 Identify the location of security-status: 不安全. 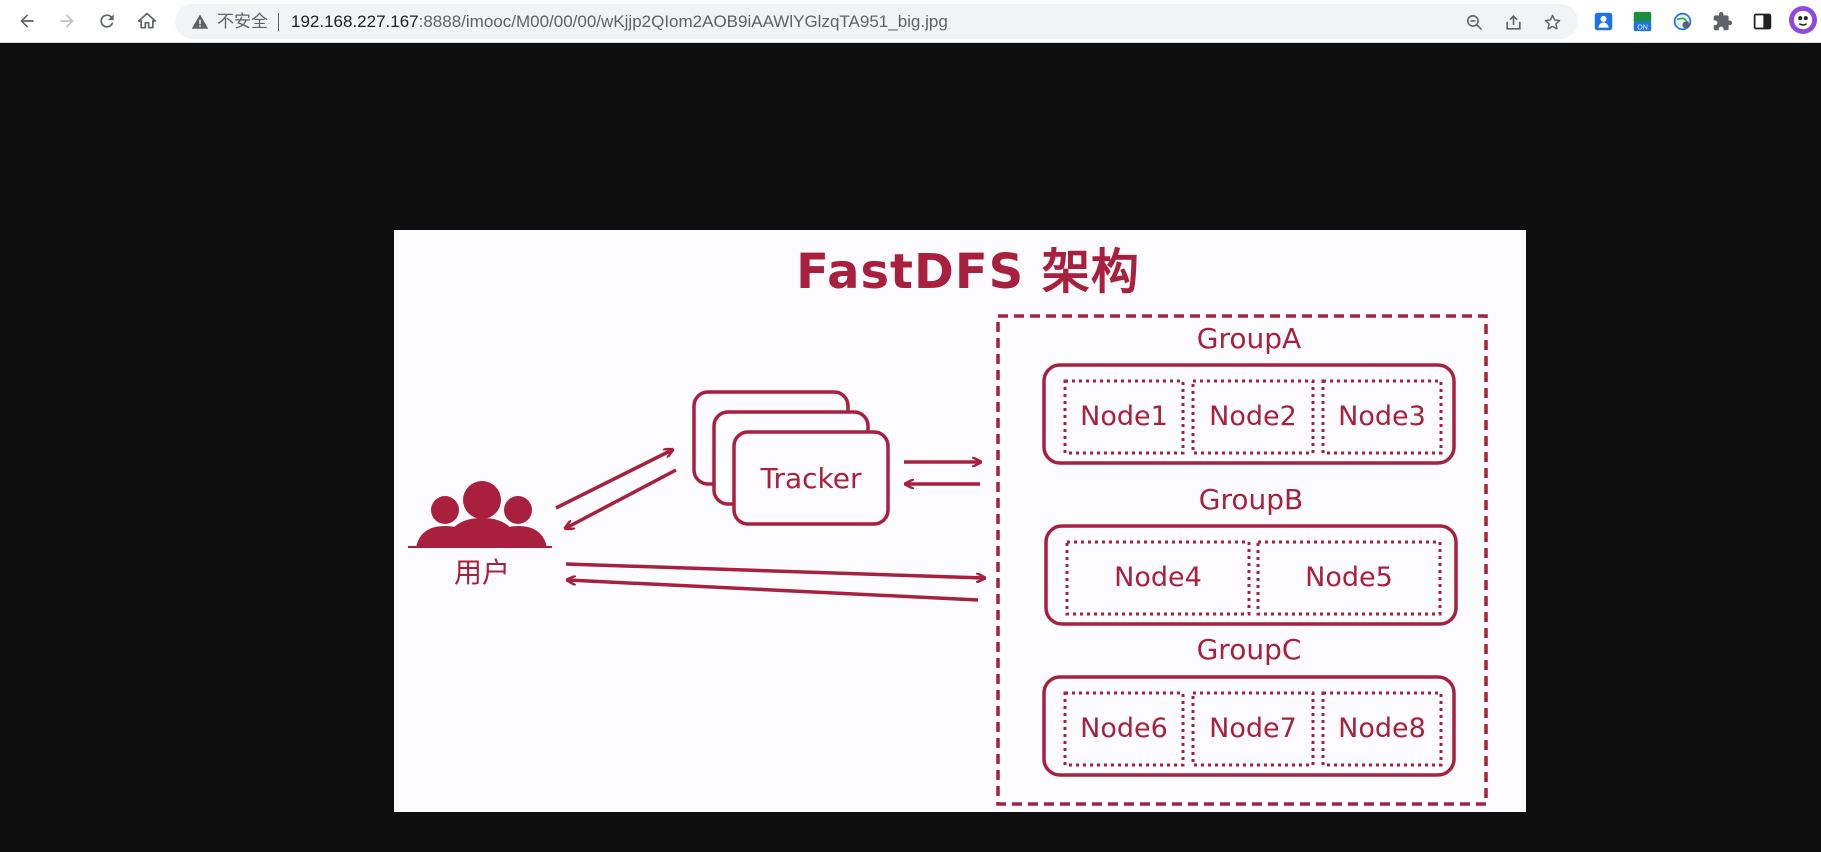
(242, 22).